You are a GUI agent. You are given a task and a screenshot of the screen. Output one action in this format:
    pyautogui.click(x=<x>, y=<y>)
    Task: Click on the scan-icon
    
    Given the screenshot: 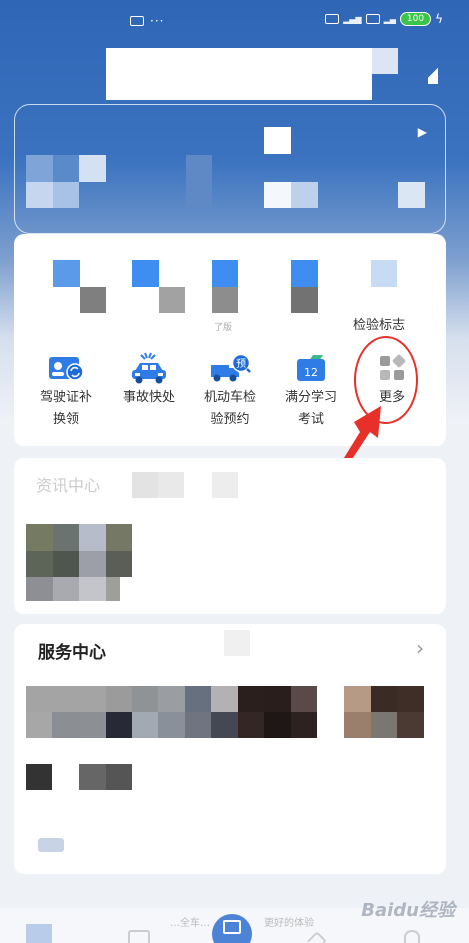 What is the action you would take?
    pyautogui.click(x=232, y=927)
    